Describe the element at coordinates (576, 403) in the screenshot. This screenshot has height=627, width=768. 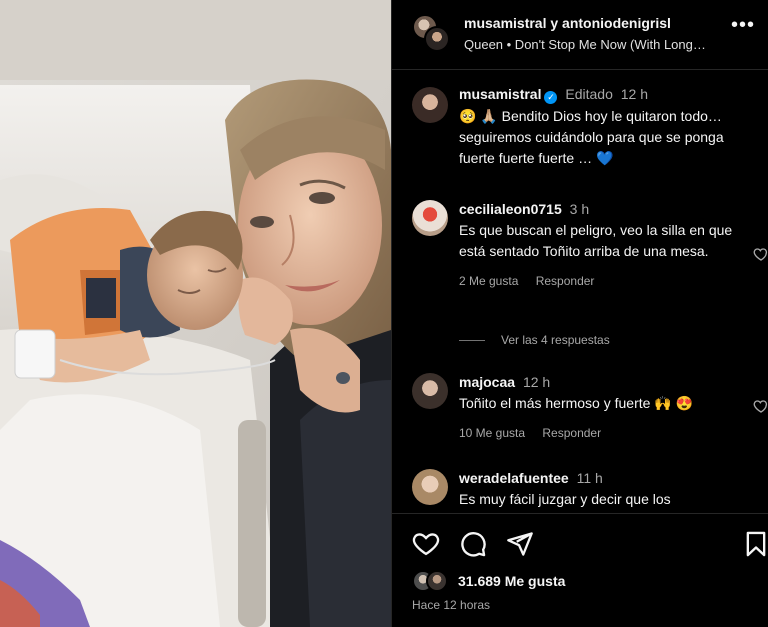
I see `comment-text: Toñito el más hermoso y fuerte 🙌 😍` at that location.